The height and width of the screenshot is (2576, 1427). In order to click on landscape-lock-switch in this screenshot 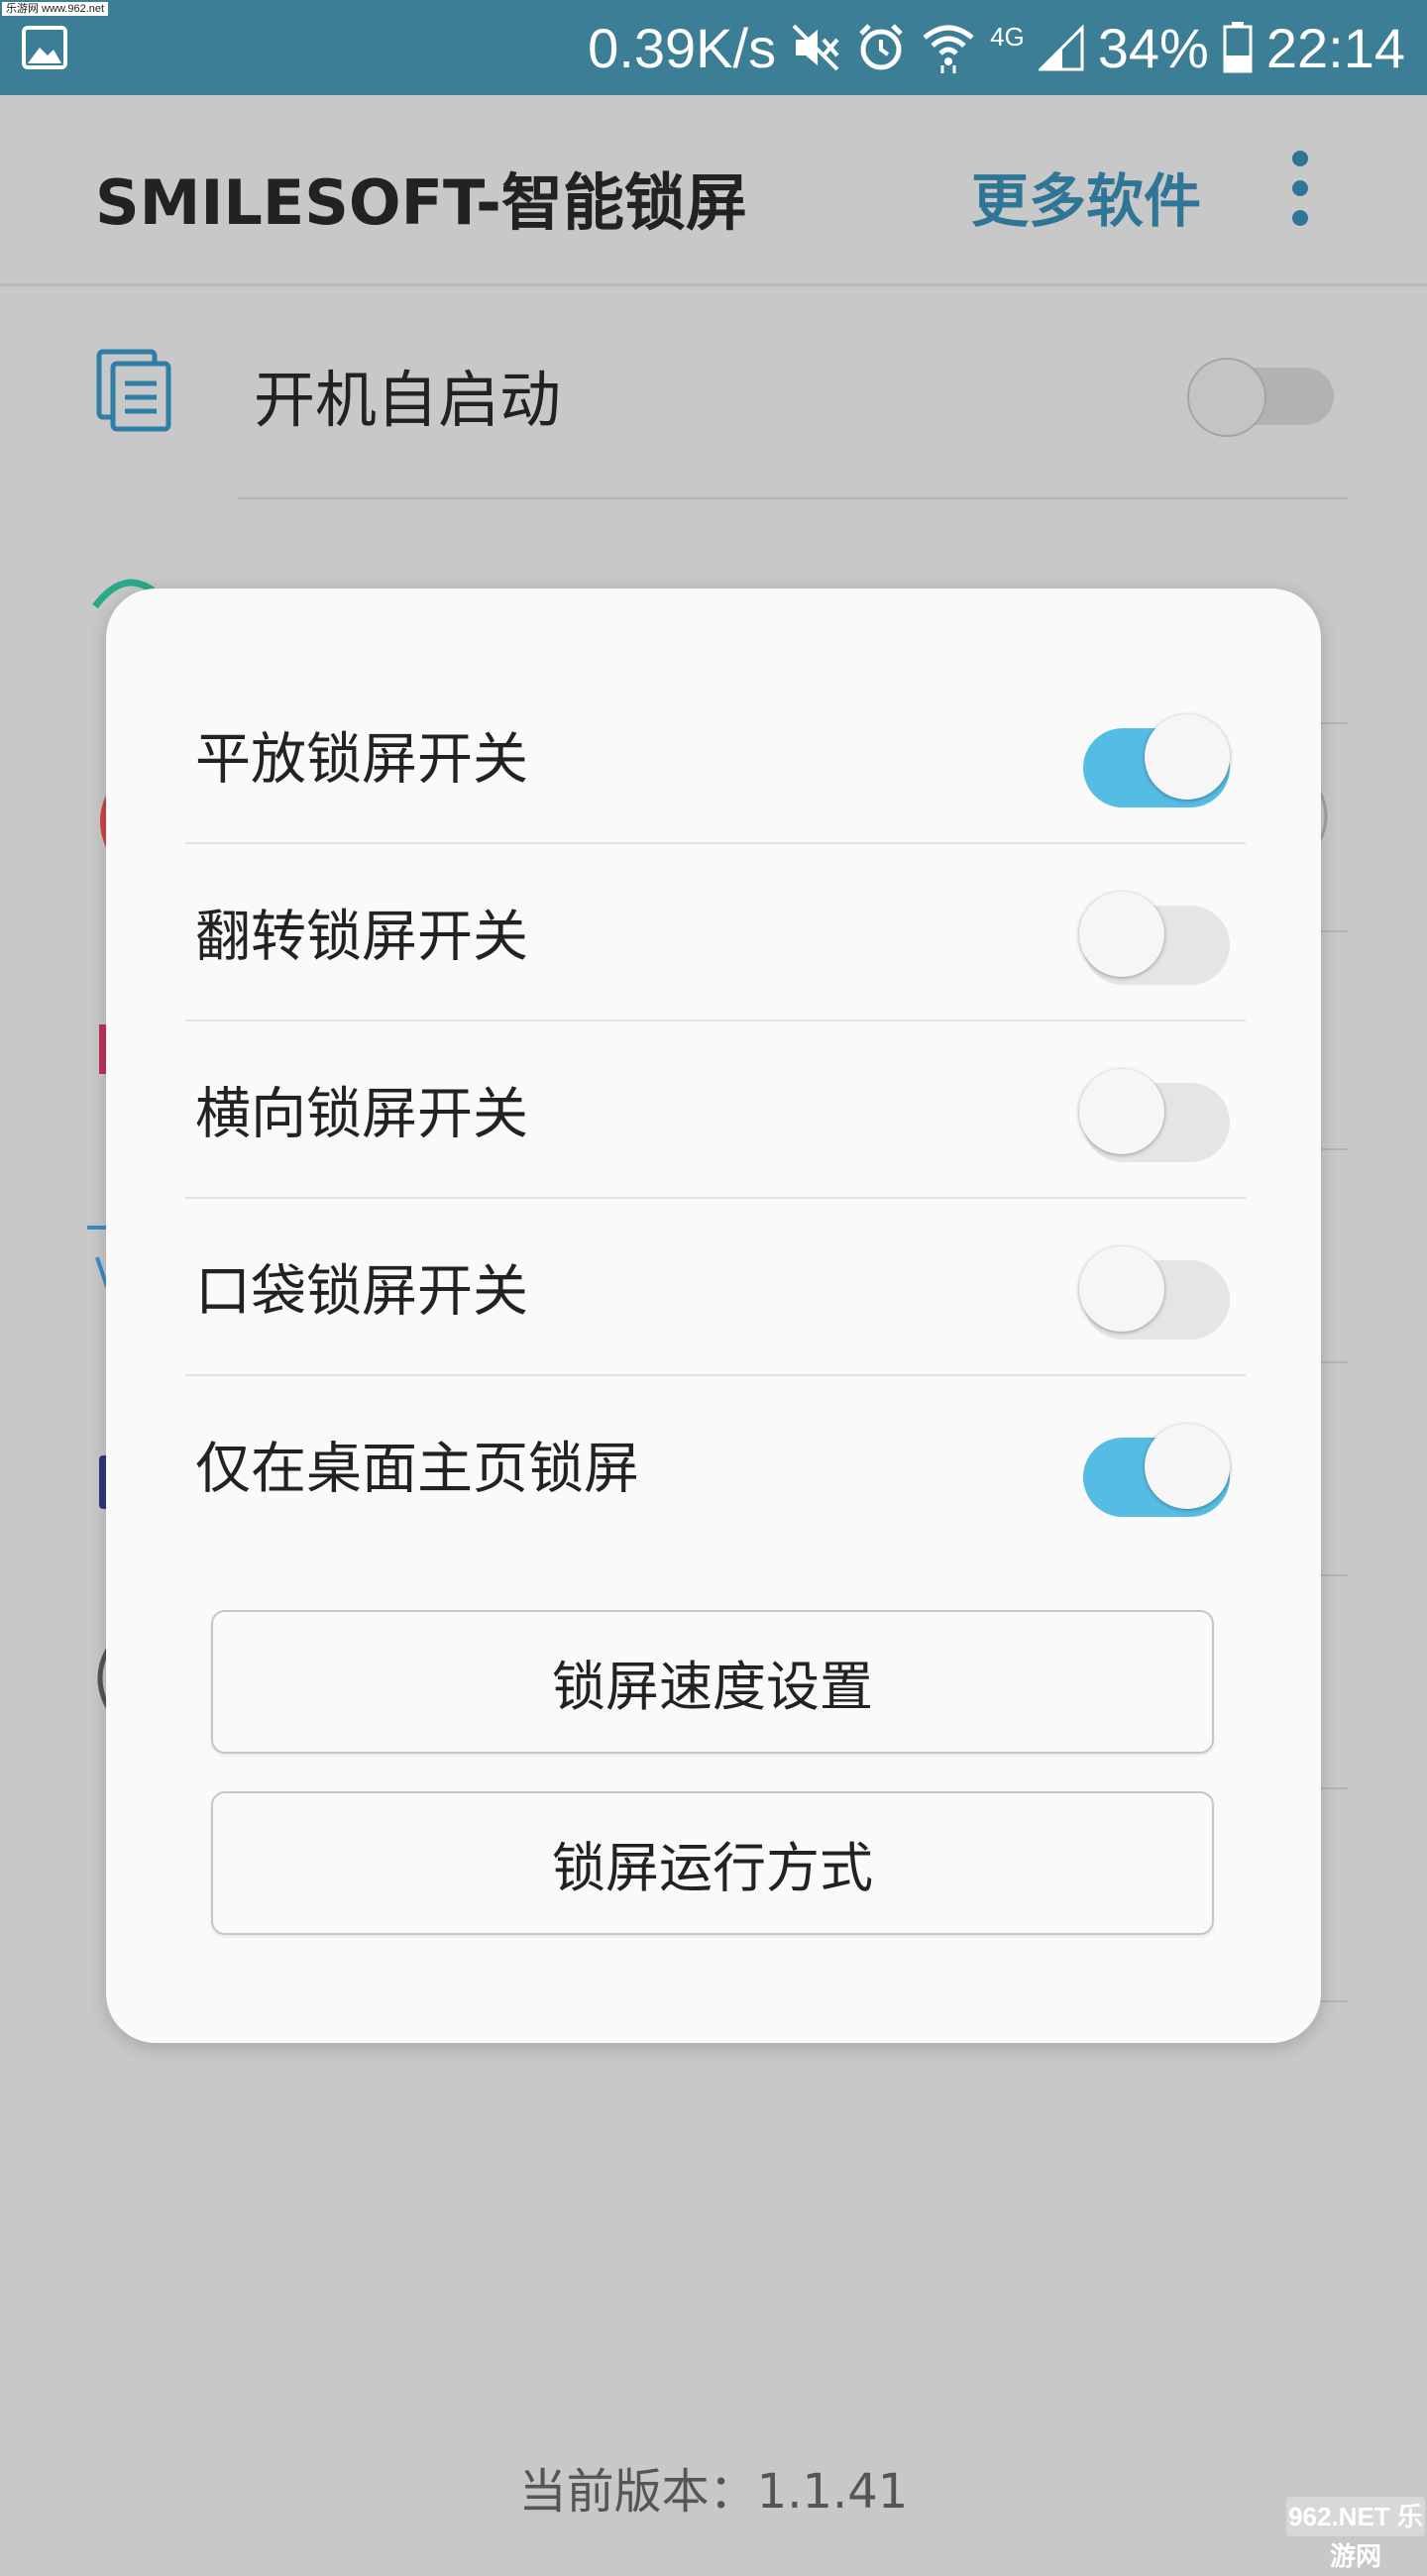, I will do `click(1156, 1113)`.